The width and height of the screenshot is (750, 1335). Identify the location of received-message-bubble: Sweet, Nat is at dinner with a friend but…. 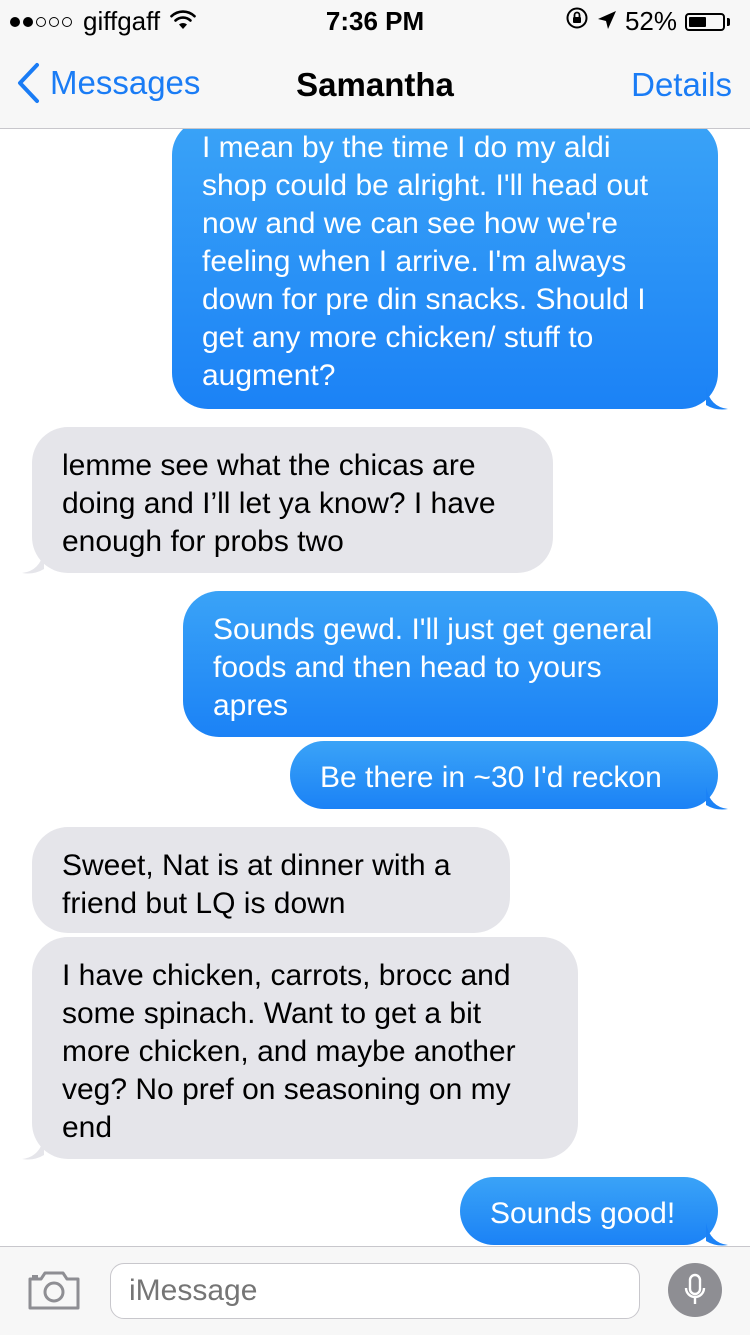
(271, 880).